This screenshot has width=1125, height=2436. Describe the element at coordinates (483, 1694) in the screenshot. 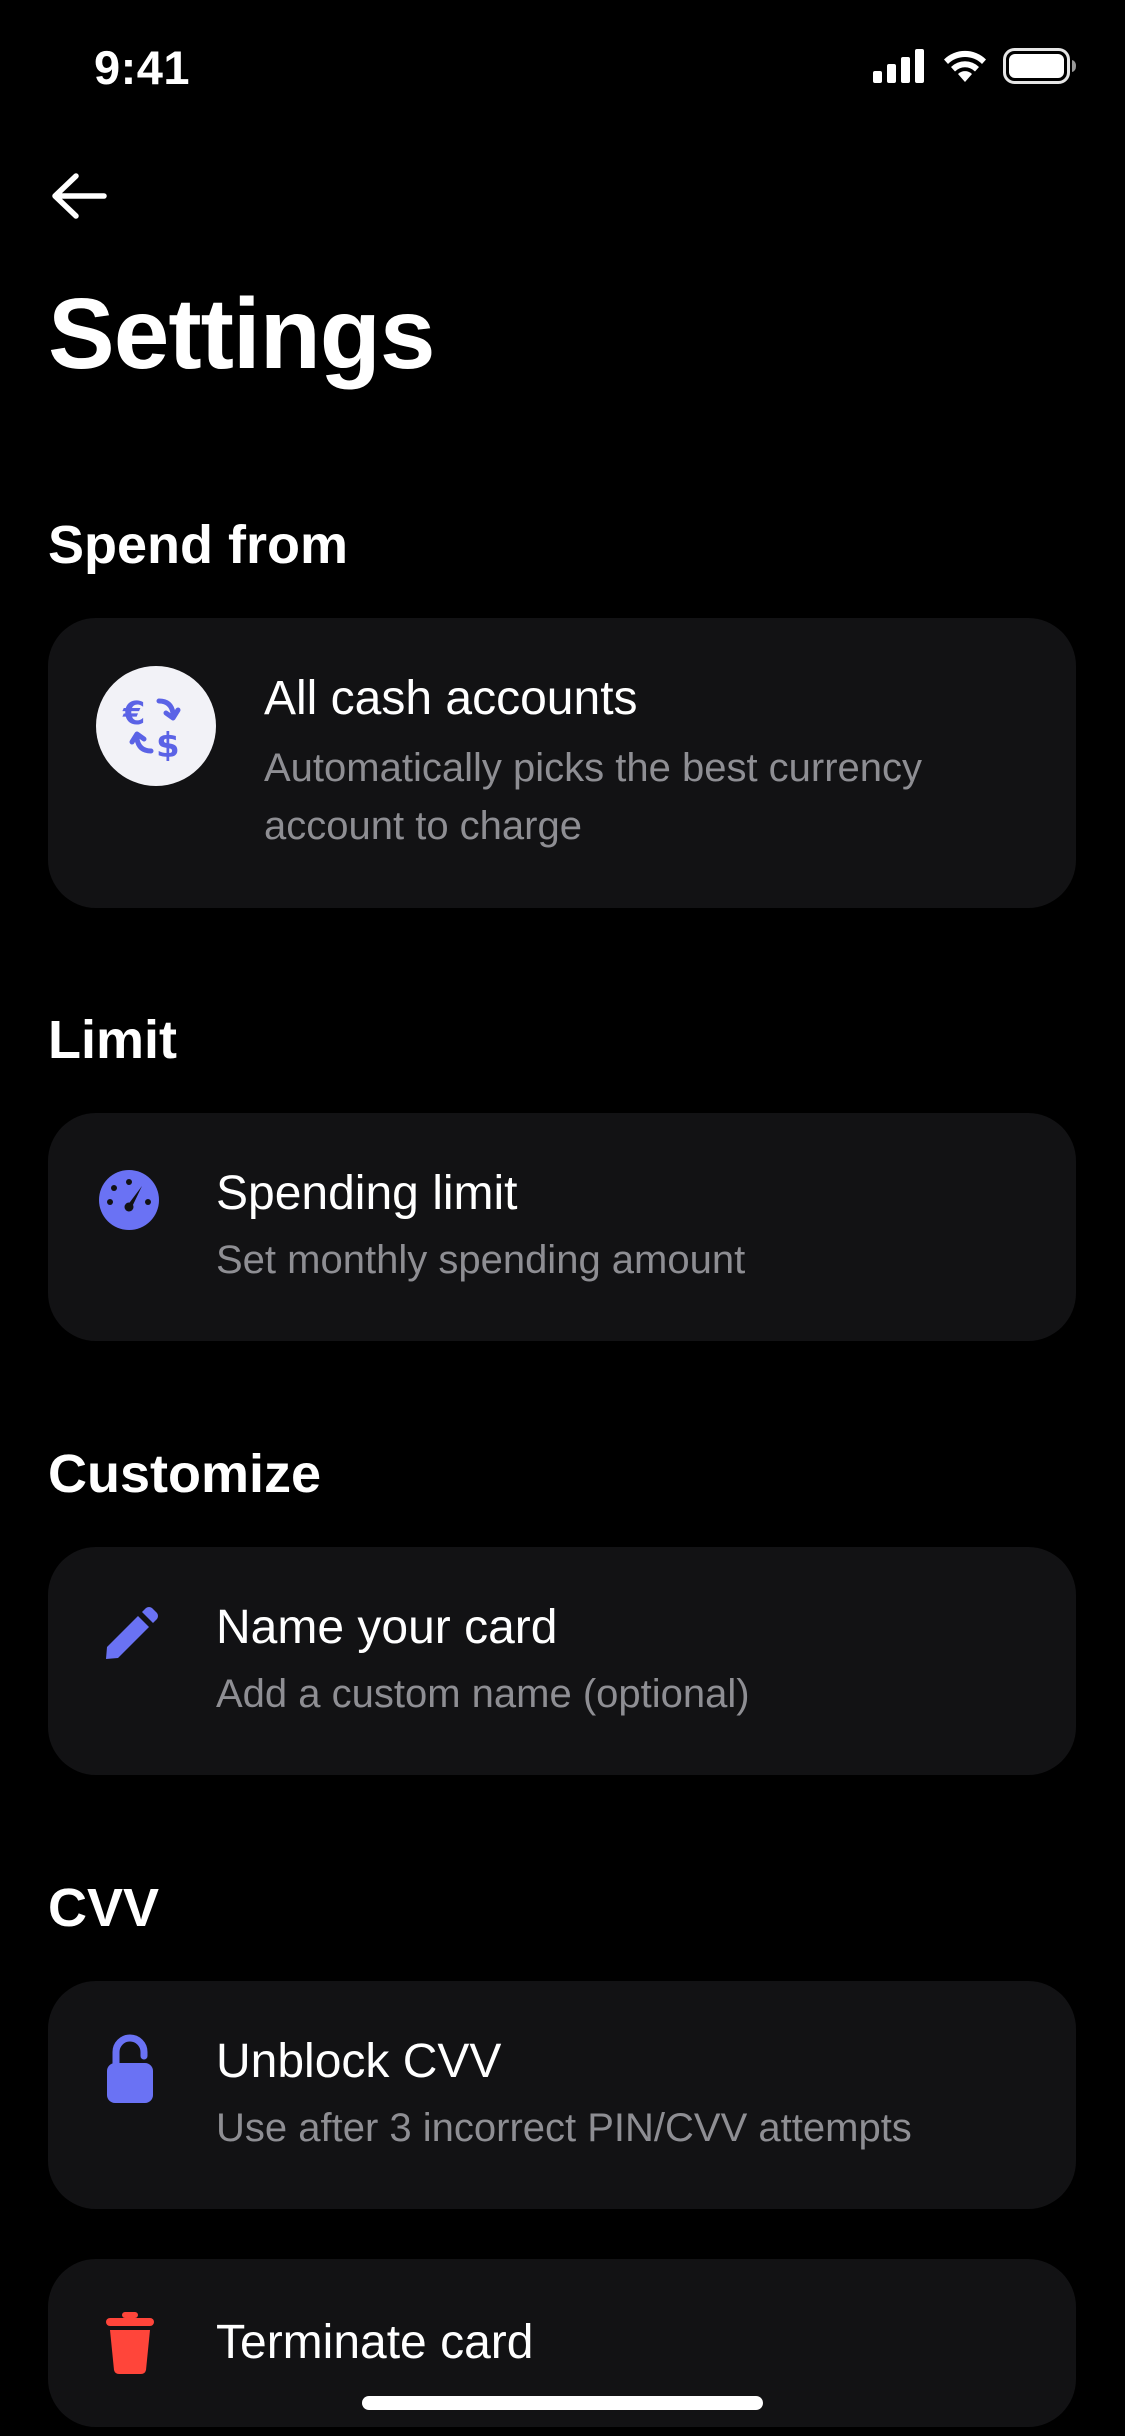

I see `card-subtitle: Add a custom name (optional)` at that location.